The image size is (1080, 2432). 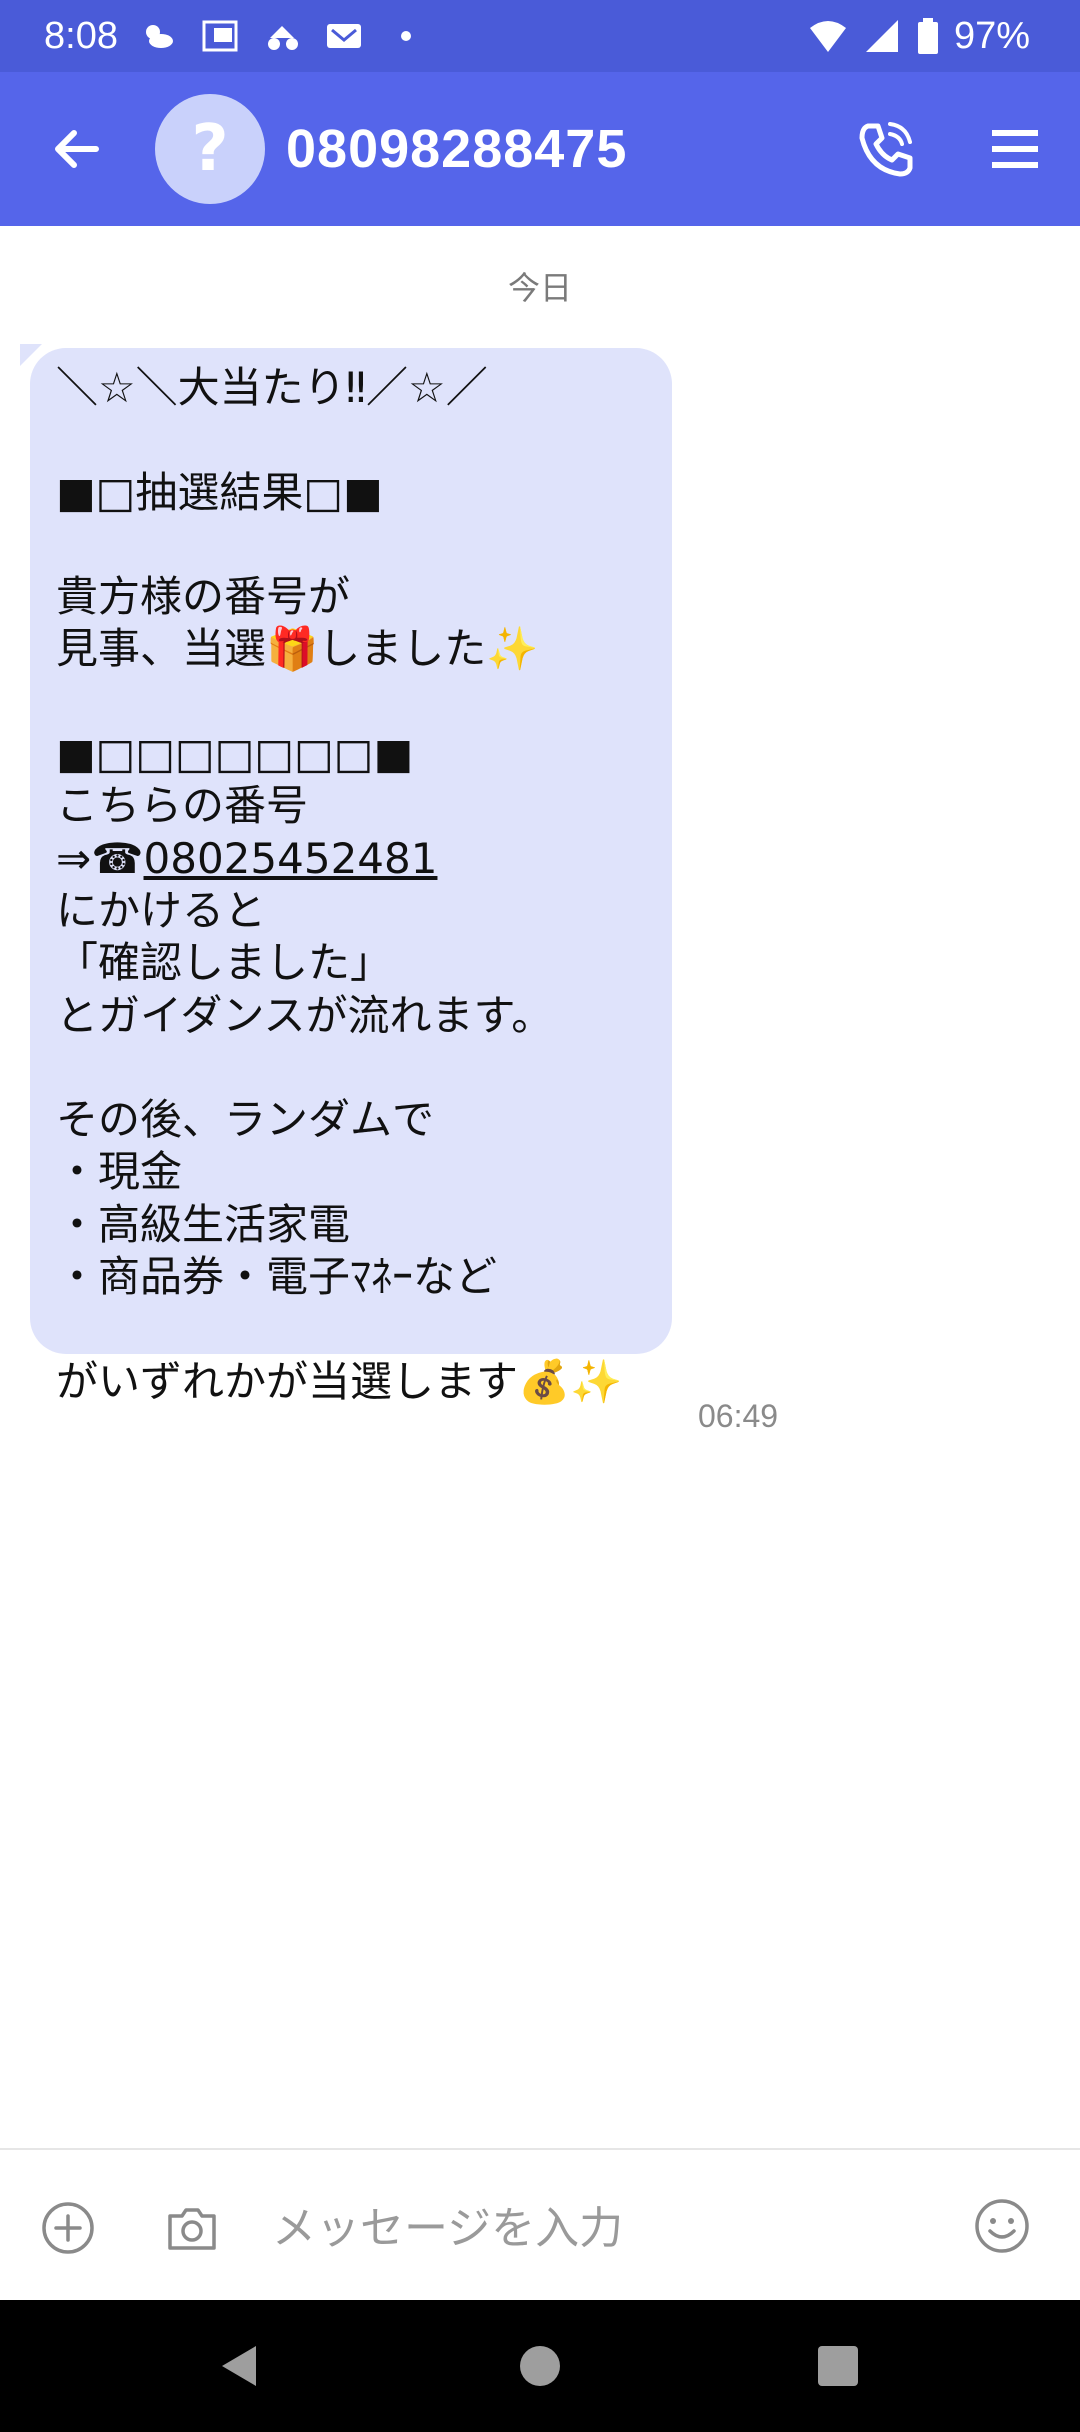 I want to click on message-line-with-link: ⇒☎08025452481, so click(x=356, y=859).